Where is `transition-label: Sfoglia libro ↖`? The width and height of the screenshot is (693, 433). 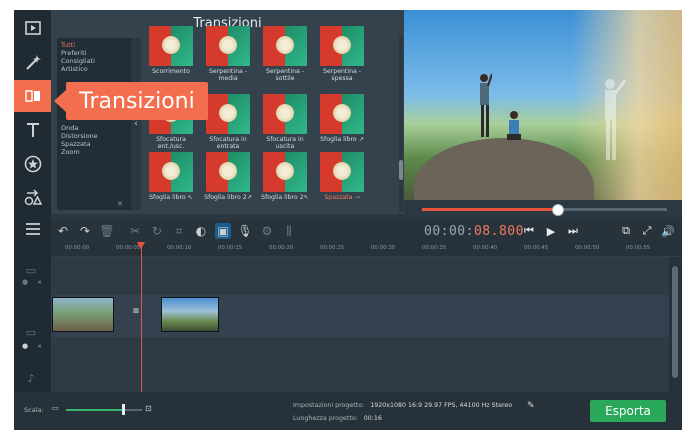
transition-label: Sfoglia libro ↖ is located at coordinates (171, 197).